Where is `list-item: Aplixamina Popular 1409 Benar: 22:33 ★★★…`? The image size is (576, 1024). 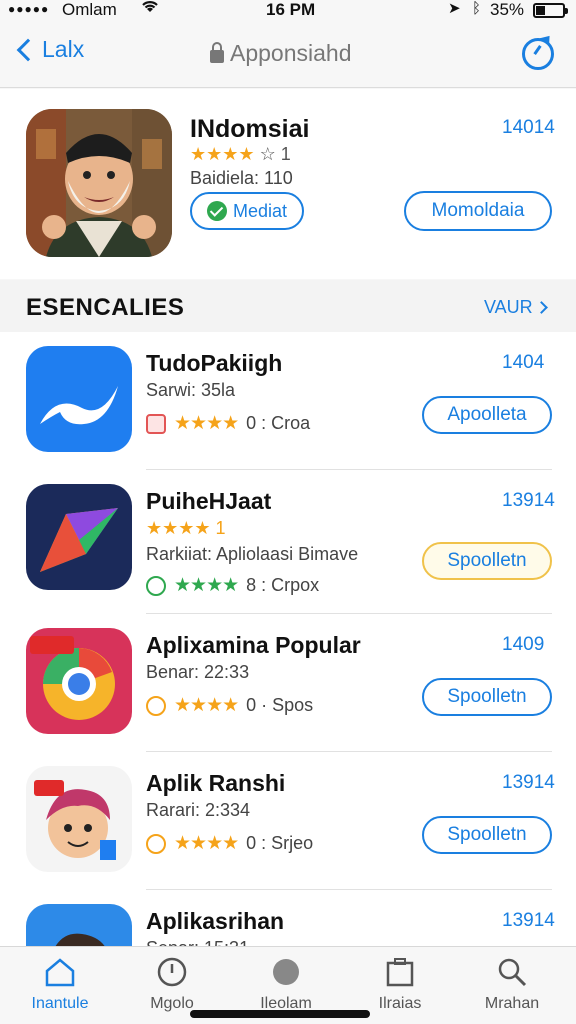
list-item: Aplixamina Popular 1409 Benar: 22:33 ★★★… is located at coordinates (288, 683).